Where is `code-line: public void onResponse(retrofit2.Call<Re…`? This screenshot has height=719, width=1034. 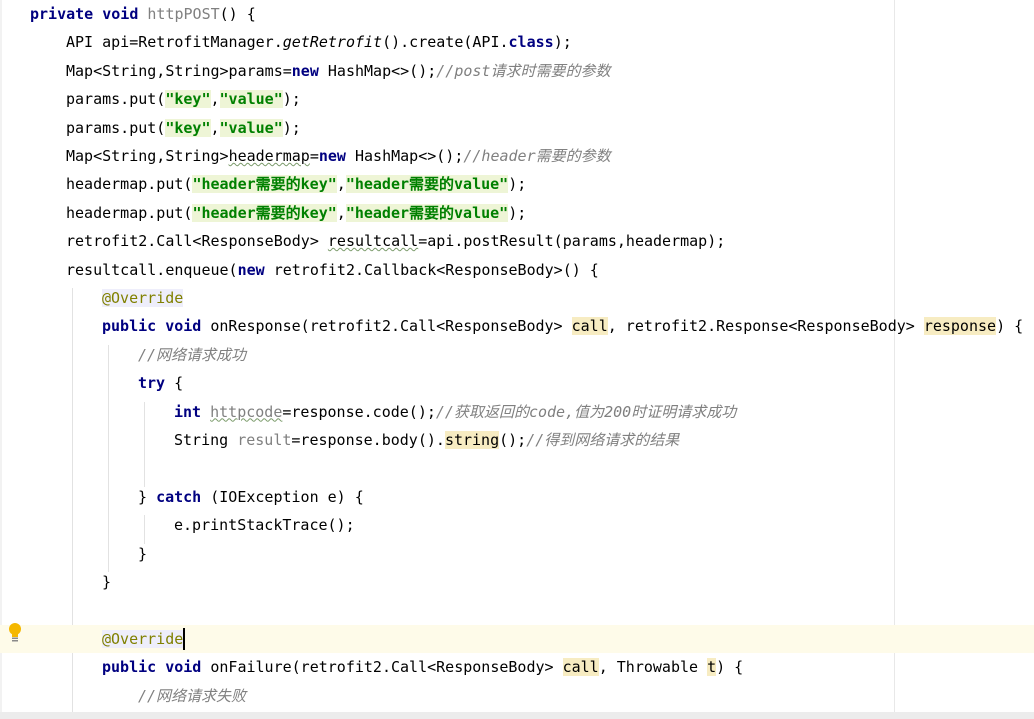
code-line: public void onResponse(retrofit2.Call<Re… is located at coordinates (517, 326).